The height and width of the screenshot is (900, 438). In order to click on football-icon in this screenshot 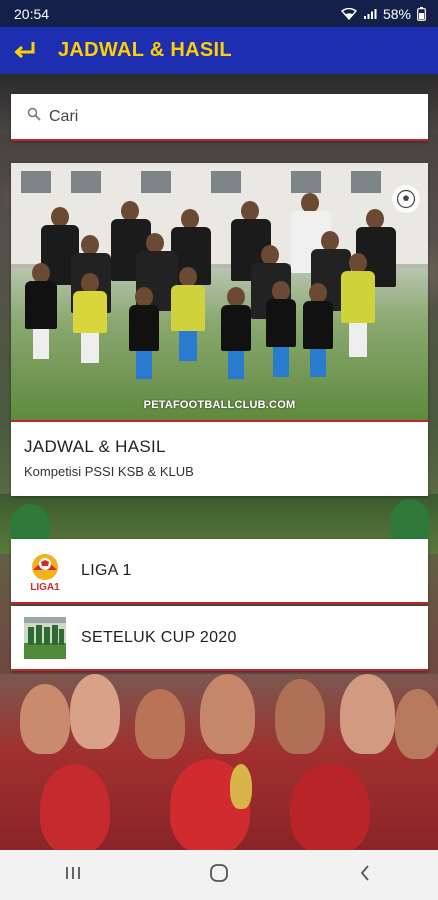, I will do `click(406, 199)`.